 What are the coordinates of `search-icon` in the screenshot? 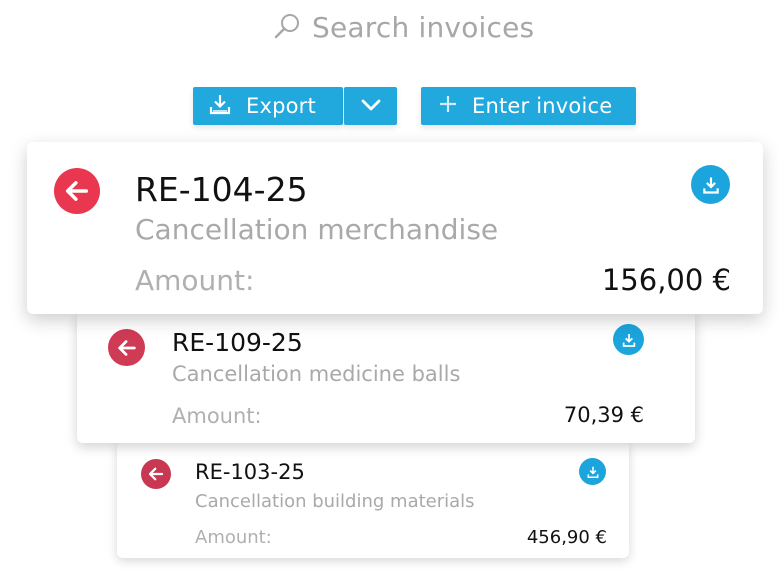 It's located at (287, 27).